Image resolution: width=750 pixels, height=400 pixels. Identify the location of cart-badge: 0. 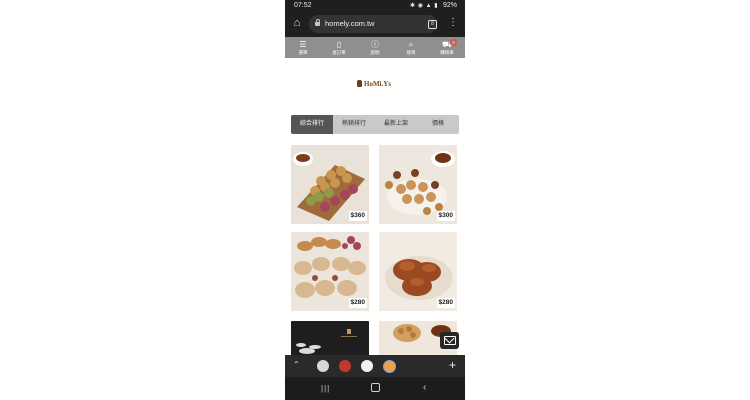
(453, 42).